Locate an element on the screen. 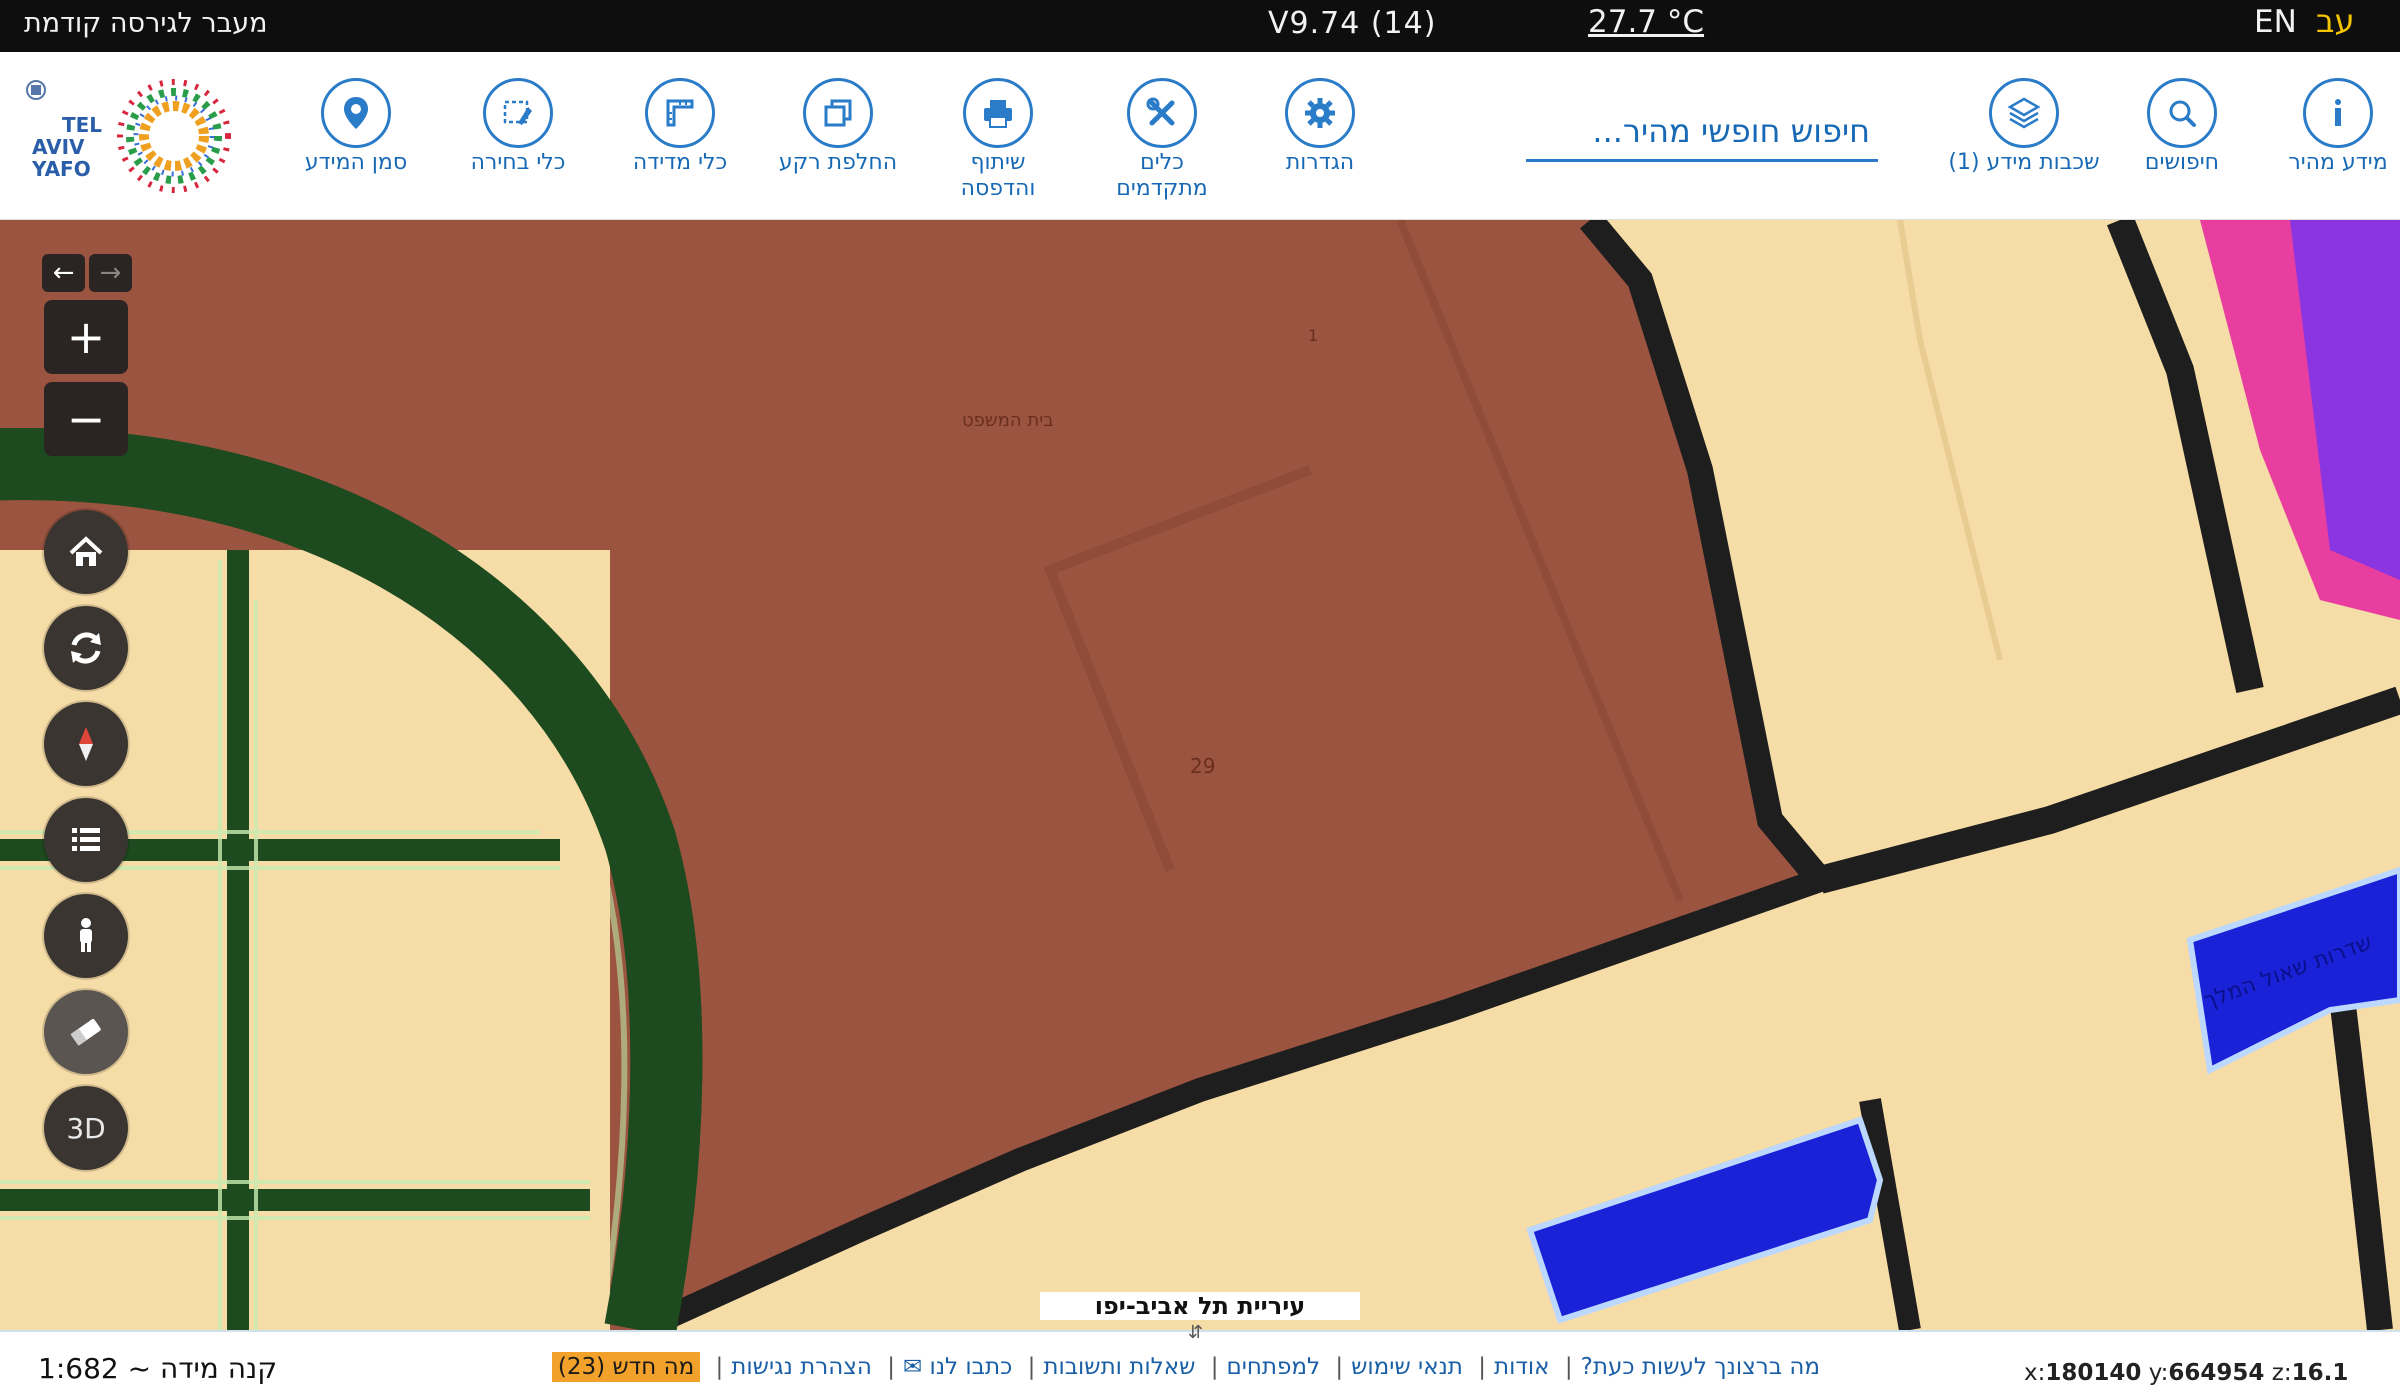 Image resolution: width=2400 pixels, height=1392 pixels. 3d-label: 3D is located at coordinates (86, 1128).